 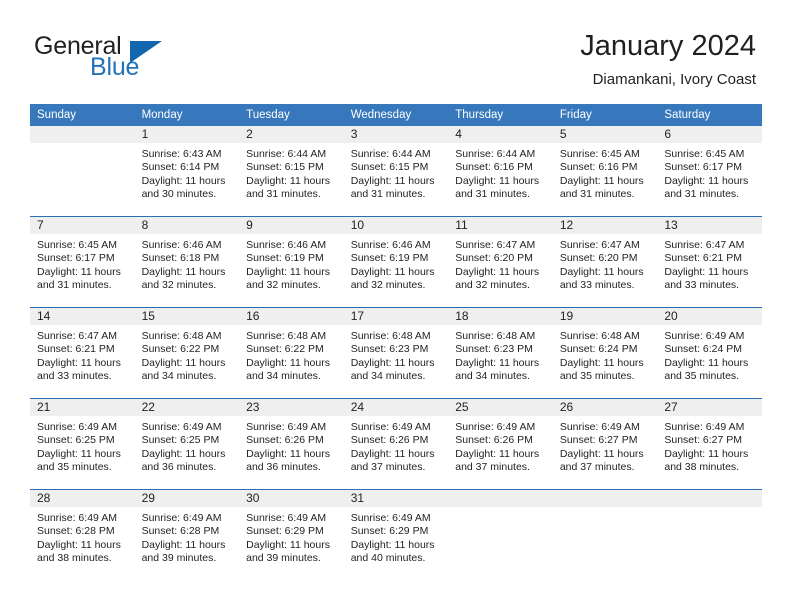 I want to click on page-title: January 2024, so click(x=668, y=46).